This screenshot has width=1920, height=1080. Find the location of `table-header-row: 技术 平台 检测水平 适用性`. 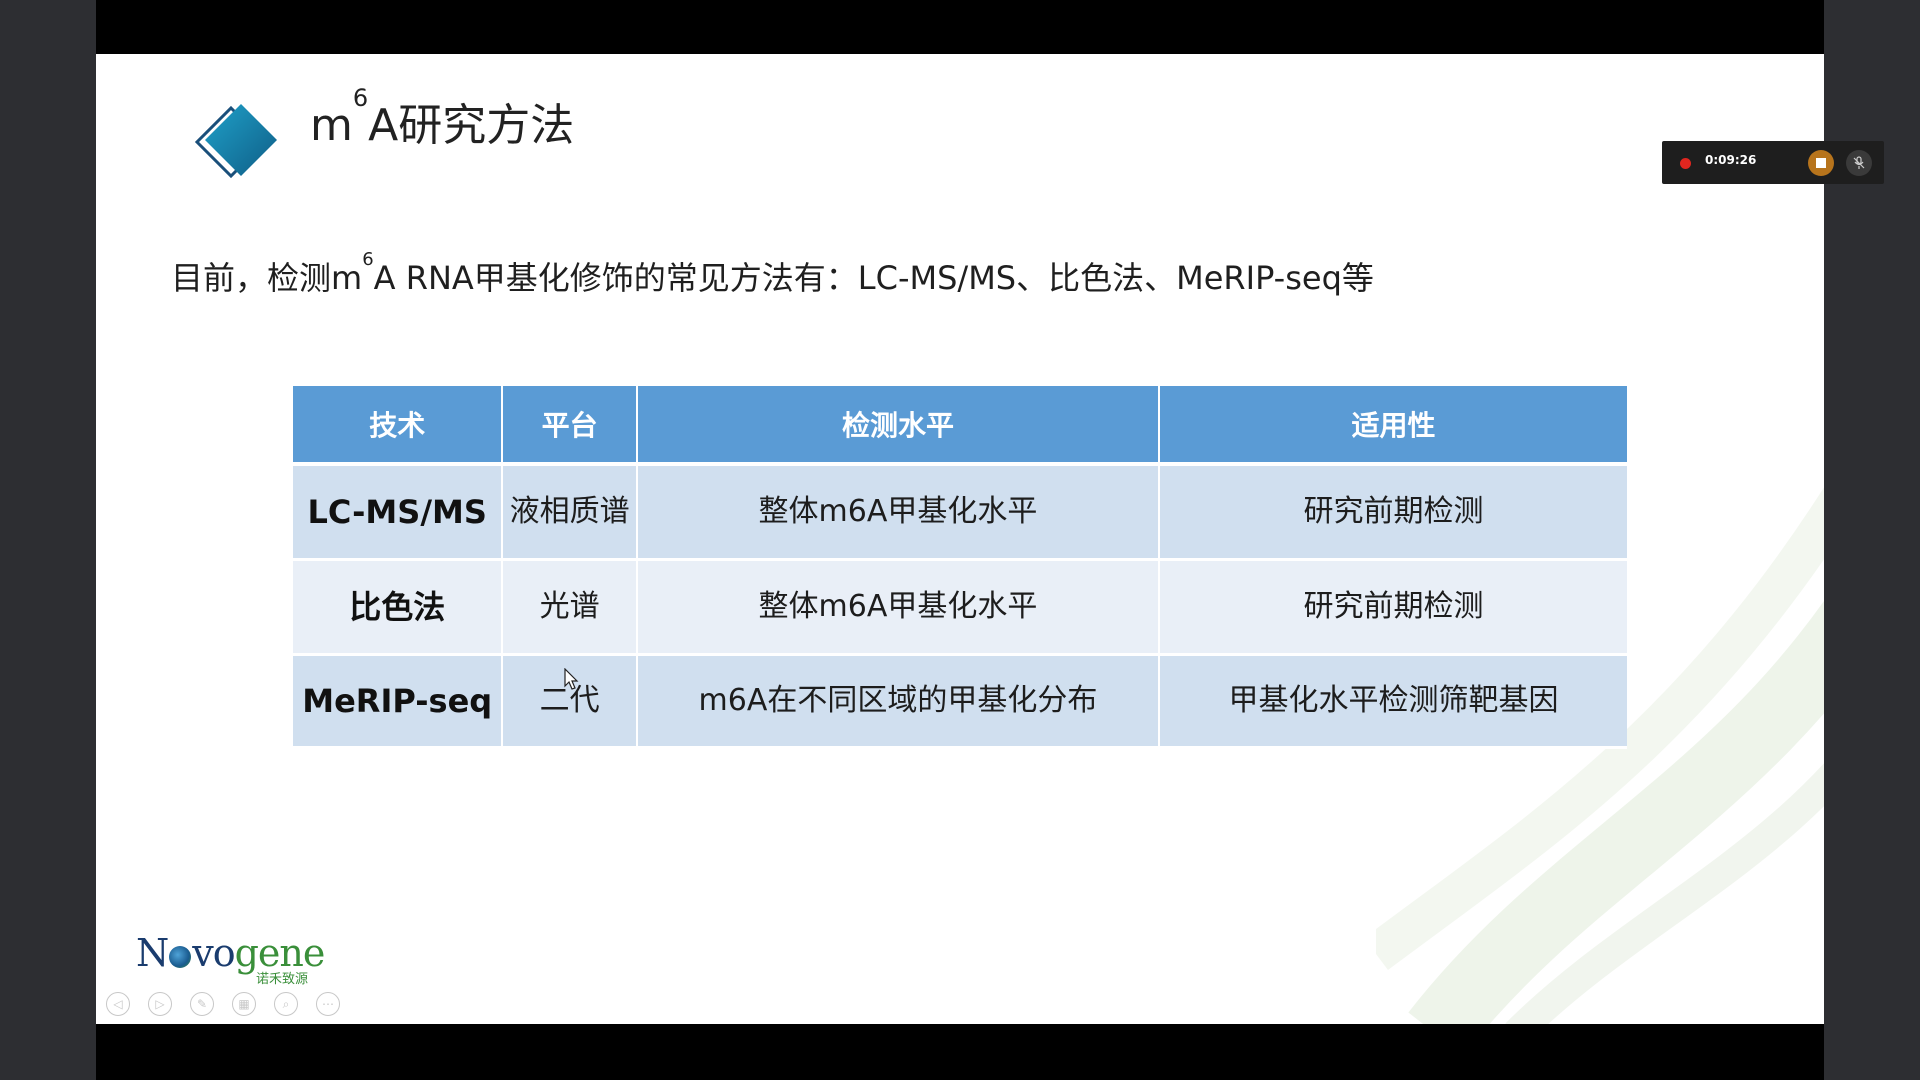

table-header-row: 技术 平台 检测水平 适用性 is located at coordinates (960, 426).